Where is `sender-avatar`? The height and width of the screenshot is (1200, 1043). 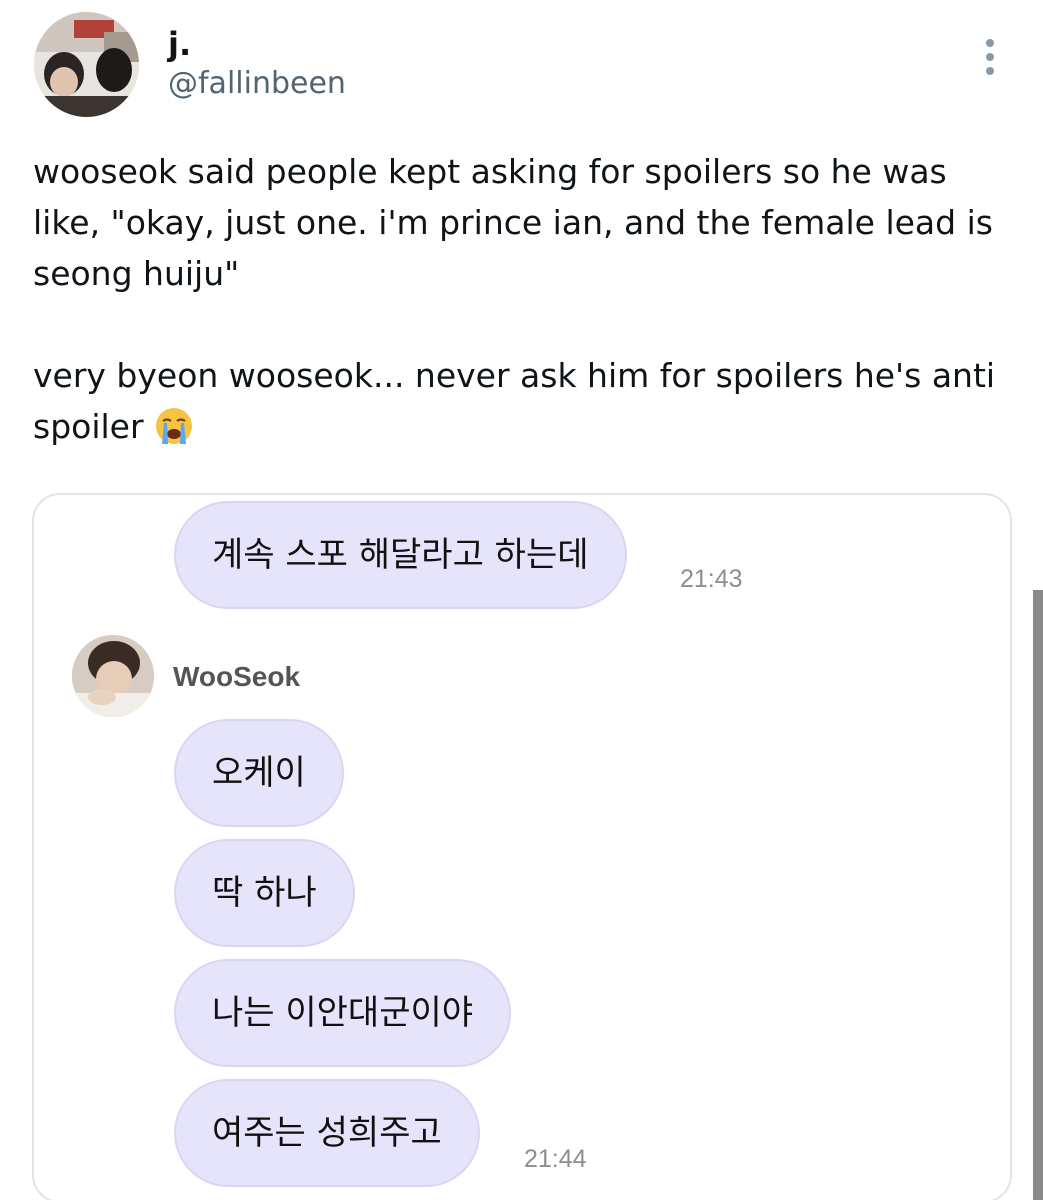
sender-avatar is located at coordinates (113, 676).